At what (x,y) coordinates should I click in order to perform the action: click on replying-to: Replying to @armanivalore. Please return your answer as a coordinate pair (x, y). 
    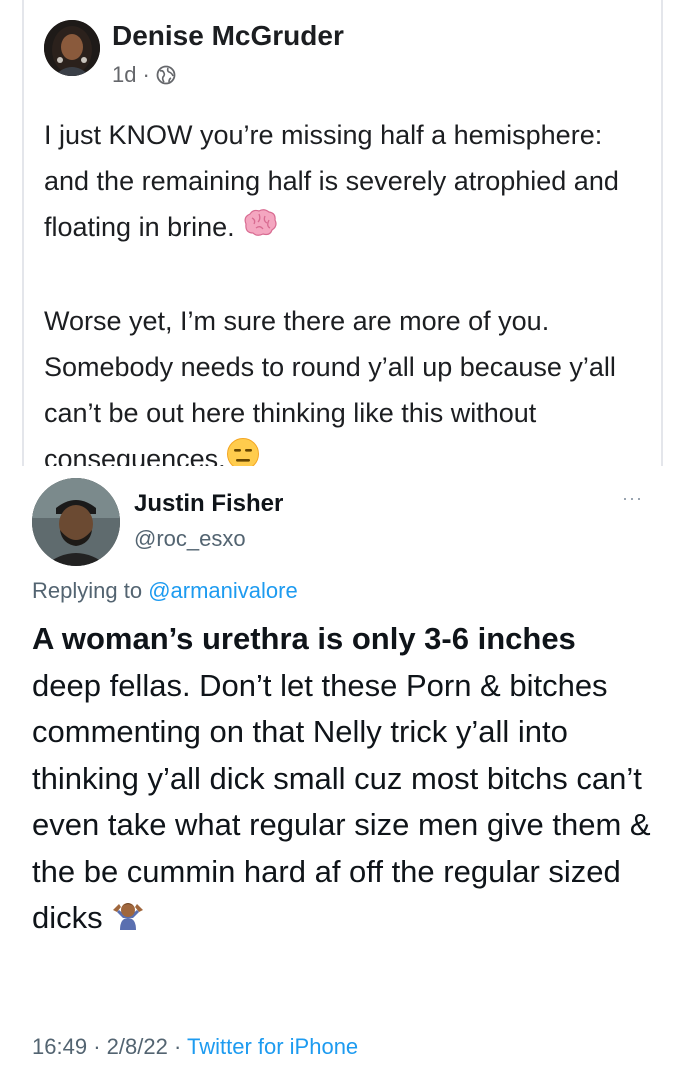
    Looking at the image, I should click on (165, 591).